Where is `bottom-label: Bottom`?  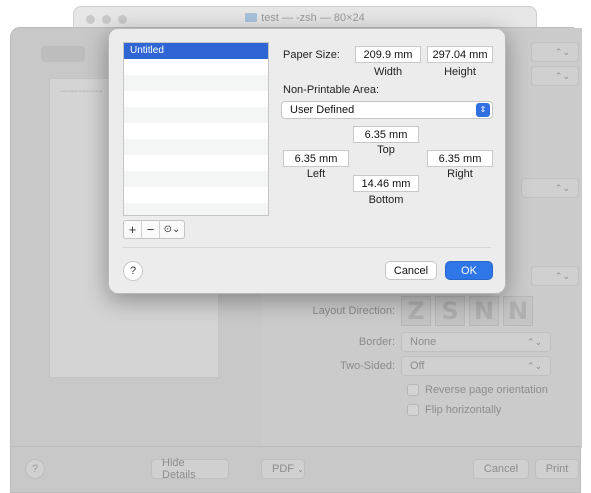 bottom-label: Bottom is located at coordinates (386, 200).